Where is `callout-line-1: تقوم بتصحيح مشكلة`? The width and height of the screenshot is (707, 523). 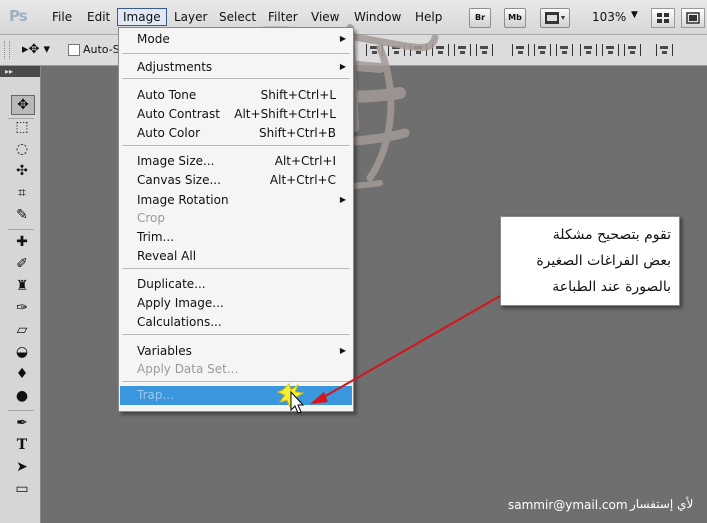
callout-line-1: تقوم بتصحيح مشكلة is located at coordinates (611, 235).